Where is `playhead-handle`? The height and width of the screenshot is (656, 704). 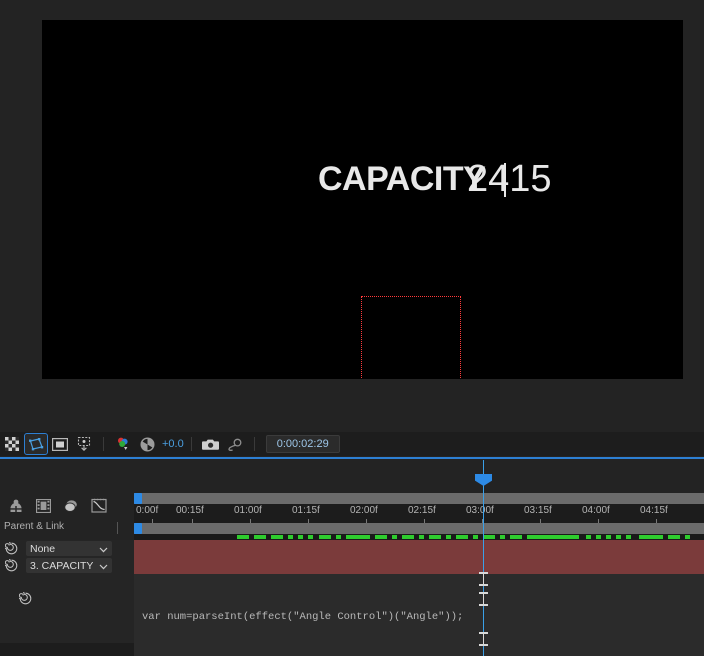
playhead-handle is located at coordinates (483, 480).